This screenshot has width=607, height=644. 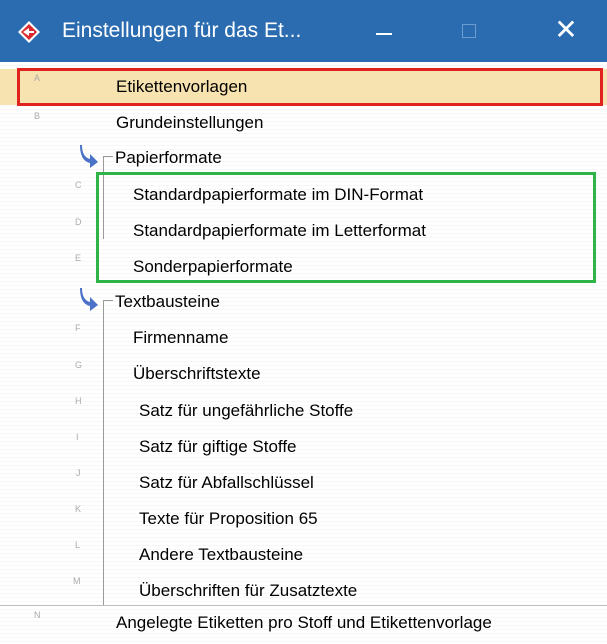 What do you see at coordinates (303, 339) in the screenshot?
I see `list-item-firmenname: F Firmenname` at bounding box center [303, 339].